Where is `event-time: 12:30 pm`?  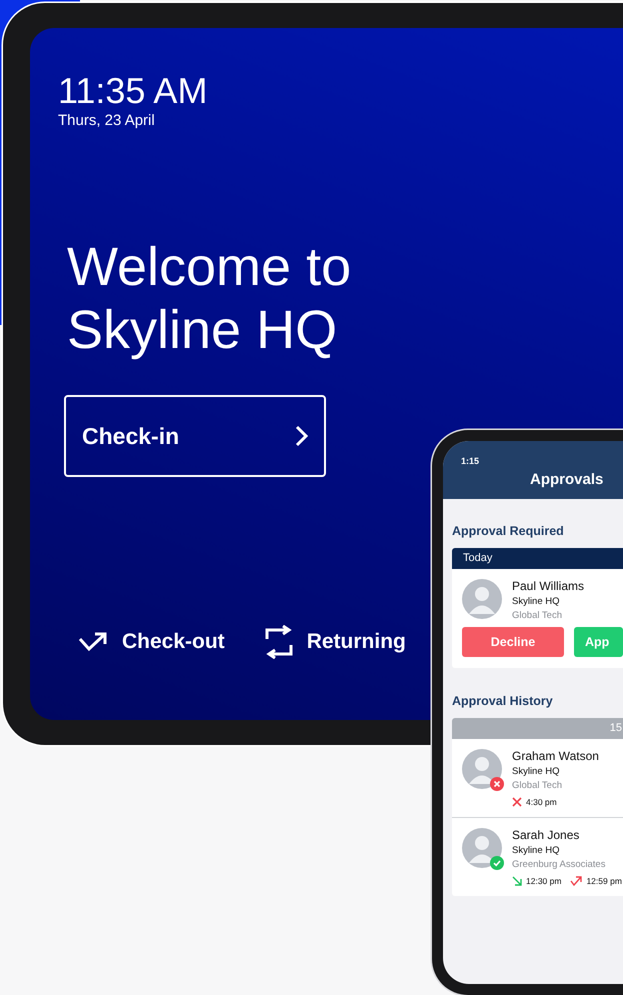
event-time: 12:30 pm is located at coordinates (544, 881).